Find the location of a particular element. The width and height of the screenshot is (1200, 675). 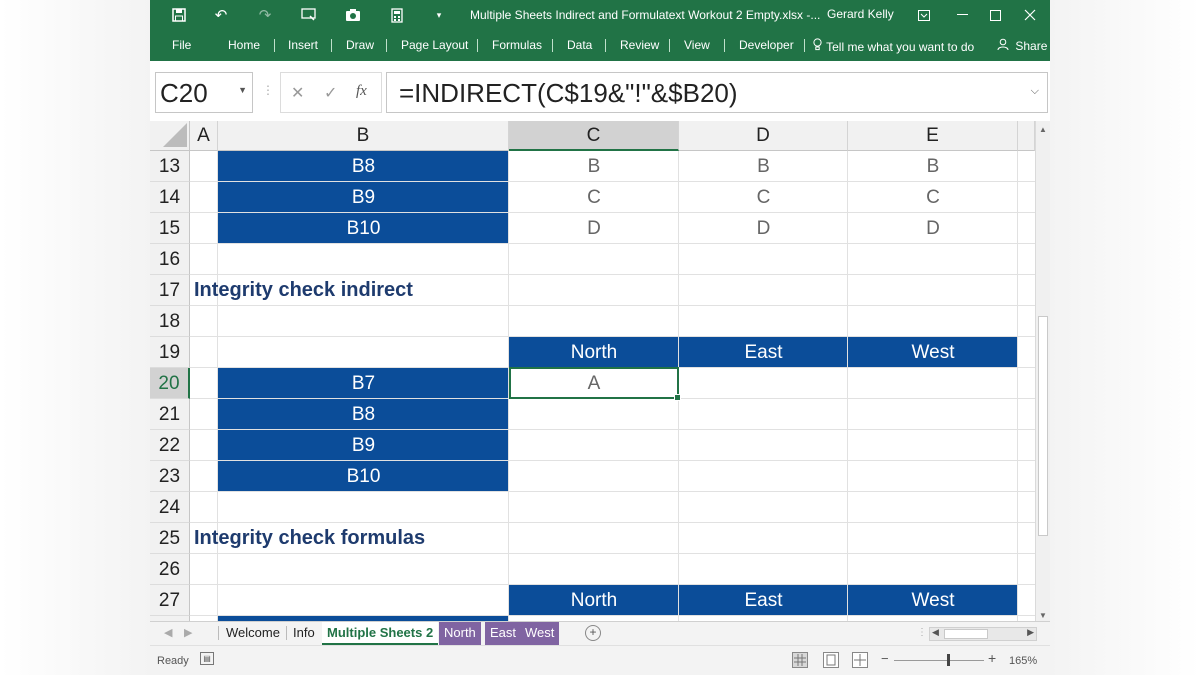

row-header-27: 27 is located at coordinates (170, 600).